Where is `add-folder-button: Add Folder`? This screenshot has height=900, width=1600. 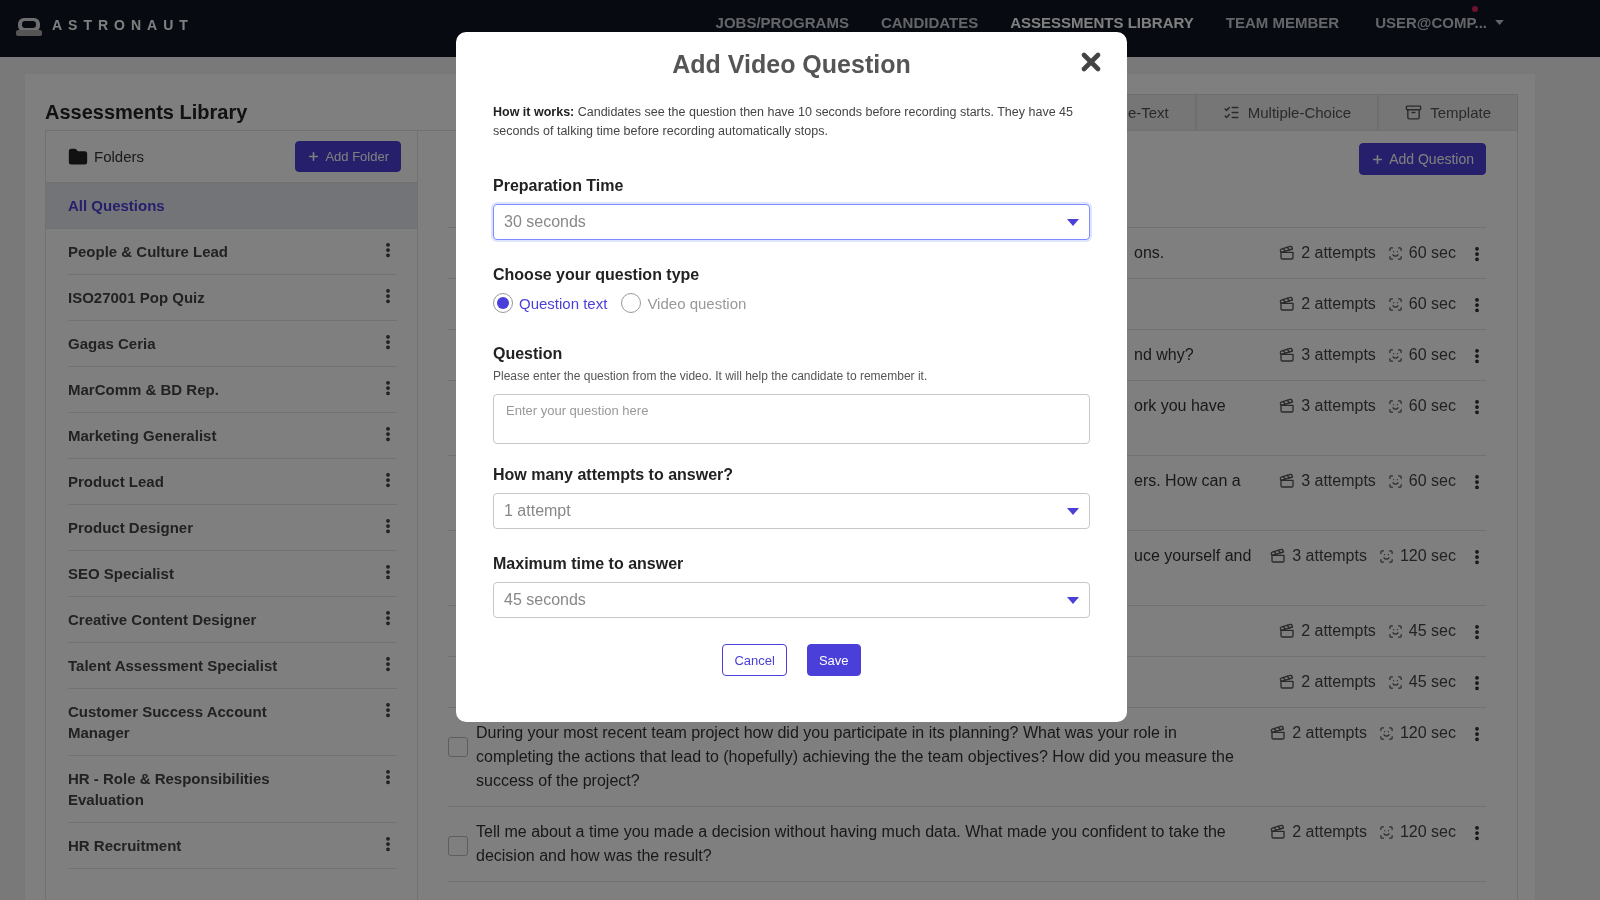
add-folder-button: Add Folder is located at coordinates (348, 156).